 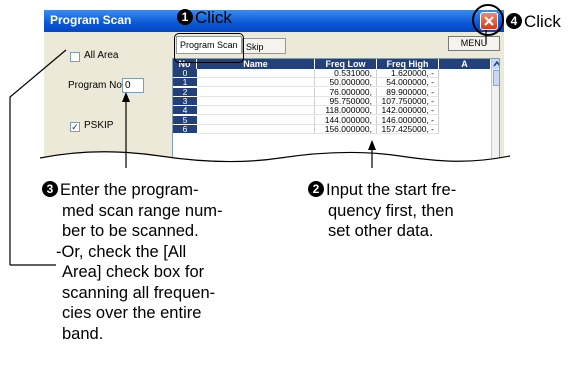 I want to click on step3-line3: ber to be scanned., so click(x=130, y=231).